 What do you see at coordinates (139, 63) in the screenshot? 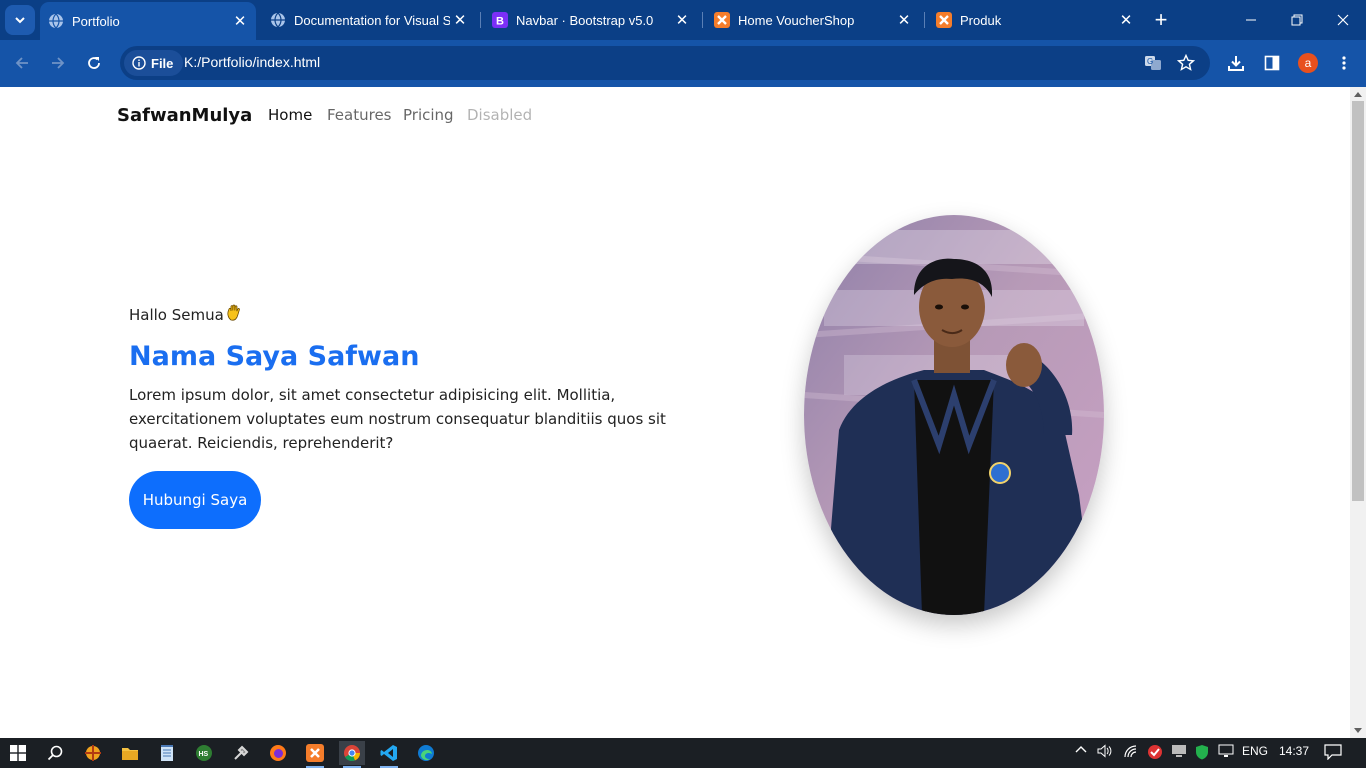
I see `info-icon` at bounding box center [139, 63].